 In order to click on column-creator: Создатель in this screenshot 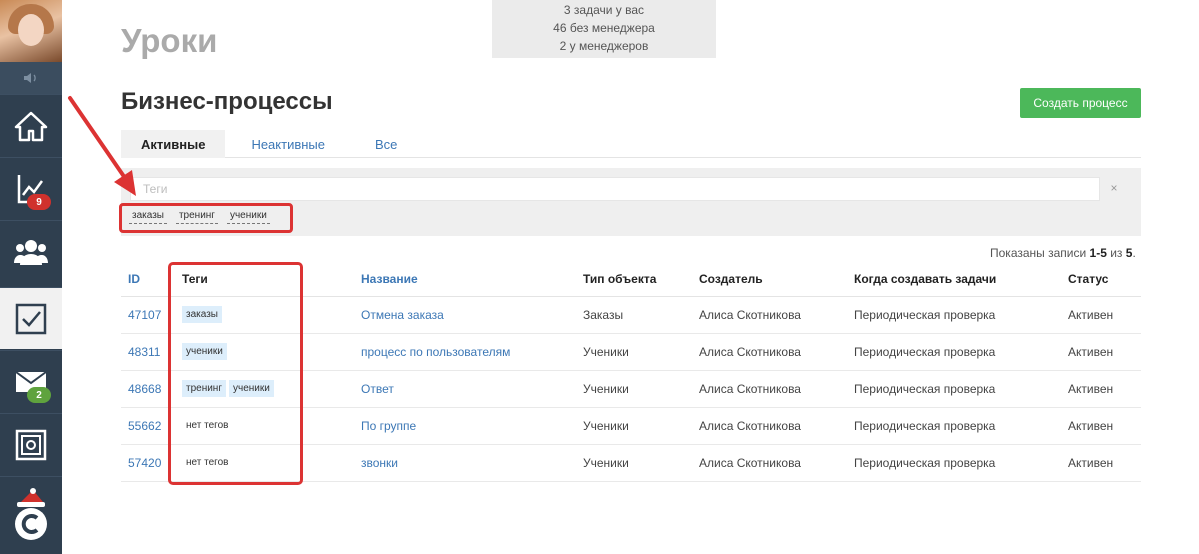, I will do `click(776, 279)`.